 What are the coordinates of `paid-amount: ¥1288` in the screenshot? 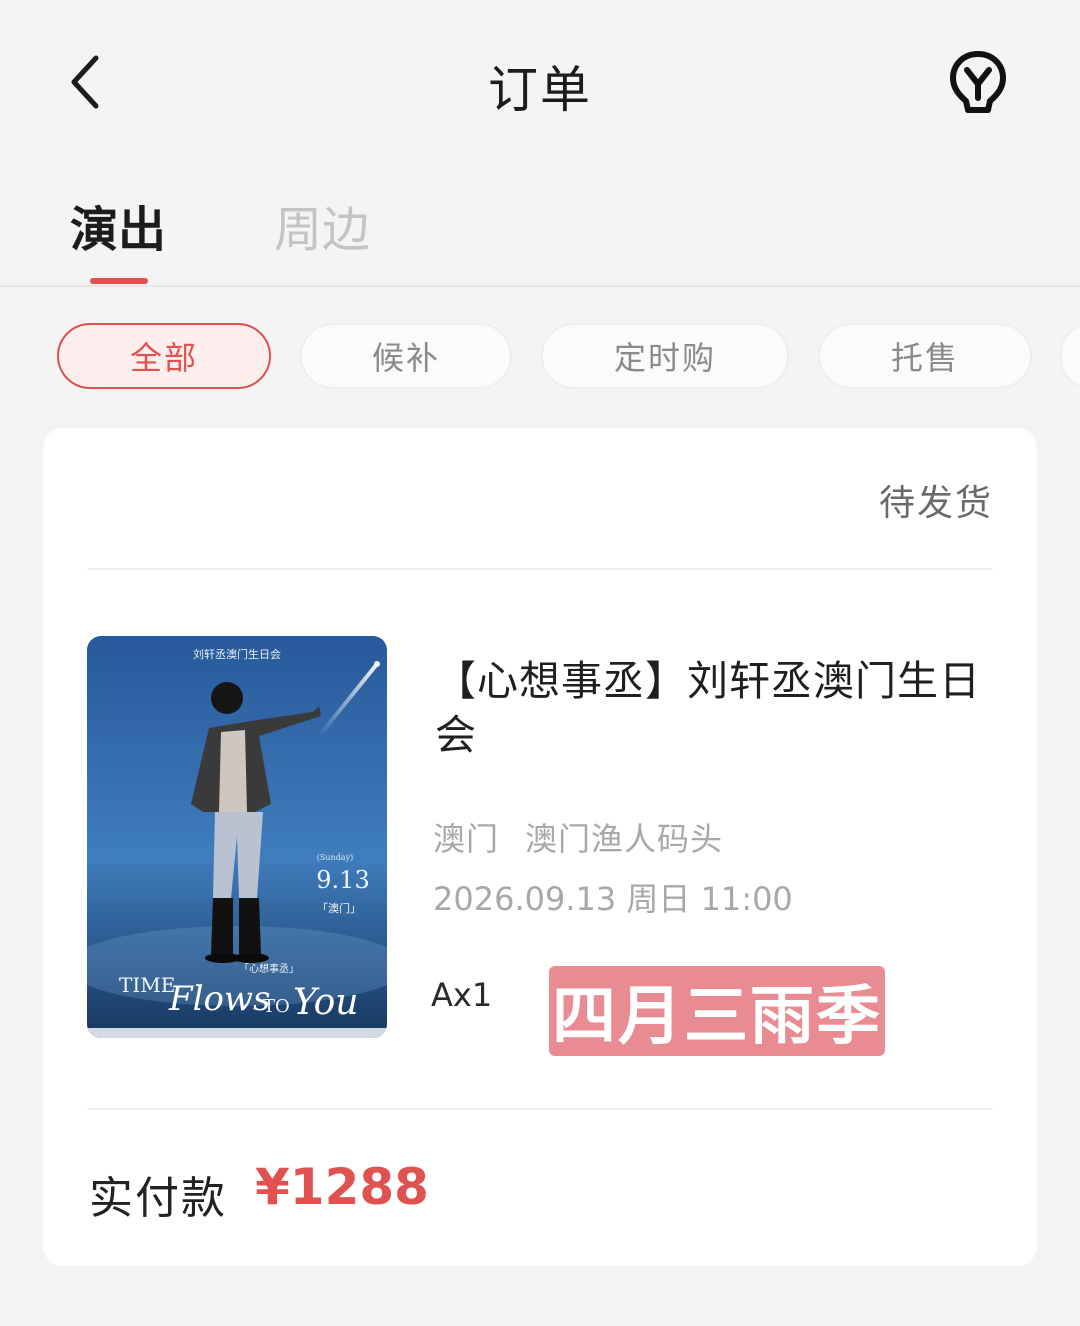 It's located at (342, 1187).